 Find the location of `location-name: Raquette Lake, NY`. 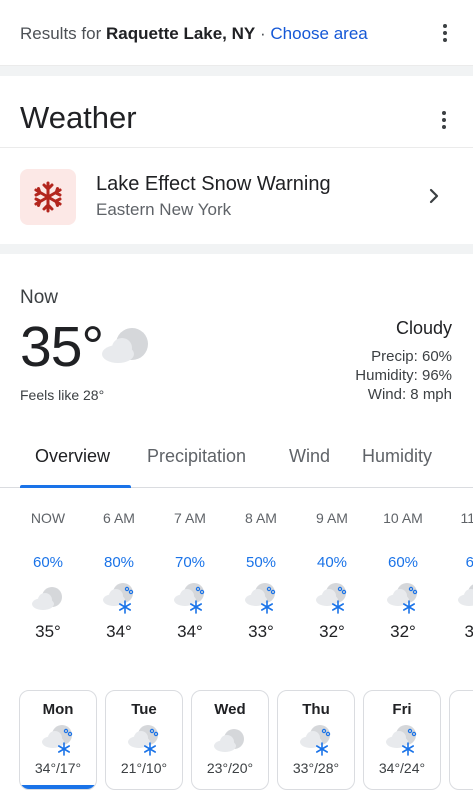

location-name: Raquette Lake, NY is located at coordinates (180, 33).